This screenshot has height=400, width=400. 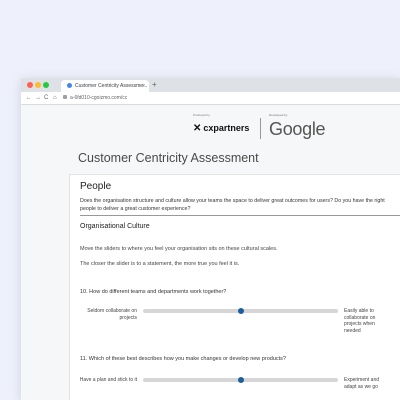 I want to click on cx-mark-icon: ✕, so click(x=197, y=128).